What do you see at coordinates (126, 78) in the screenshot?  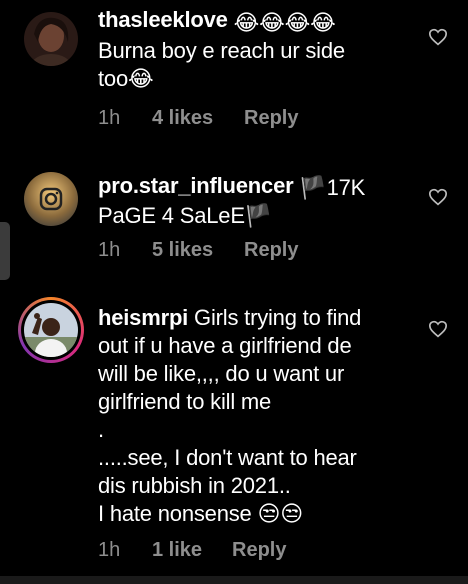 I see `comment-body-line: too😂` at bounding box center [126, 78].